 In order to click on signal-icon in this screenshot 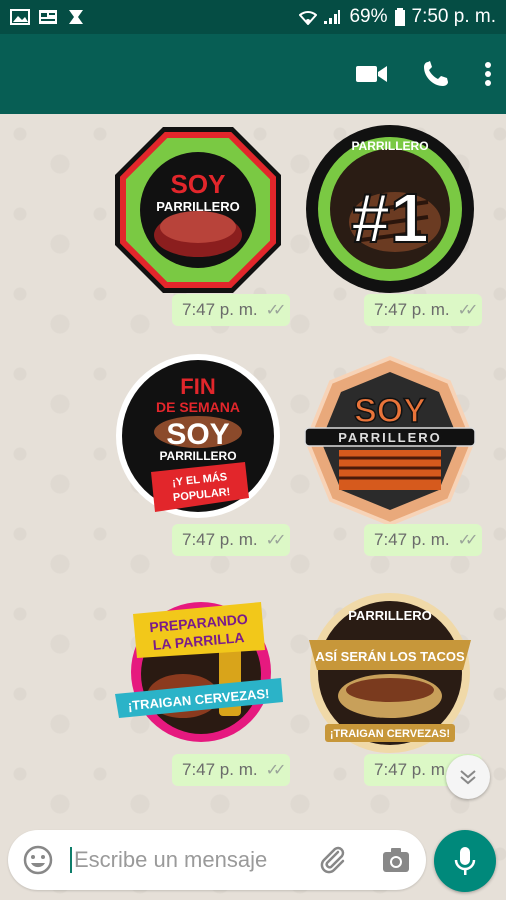, I will do `click(332, 17)`.